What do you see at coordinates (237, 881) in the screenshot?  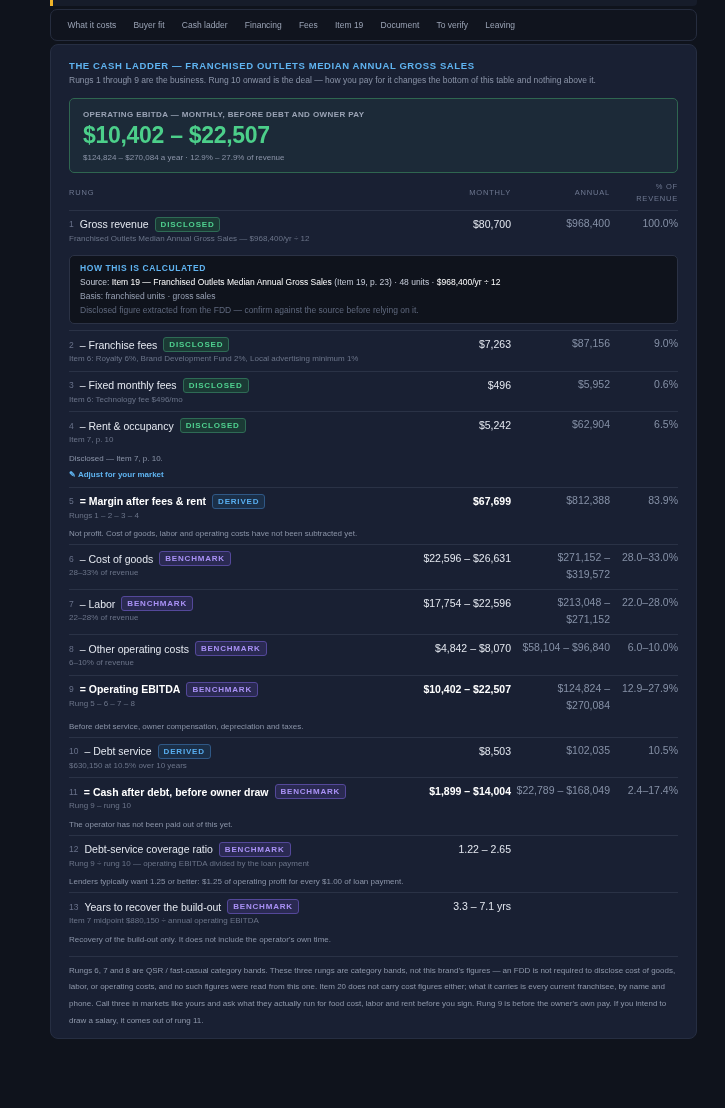 I see `rung-note: Lenders typically want 1.25 or better: $1.25 of operating profit for every $1.00 of loan payment.` at bounding box center [237, 881].